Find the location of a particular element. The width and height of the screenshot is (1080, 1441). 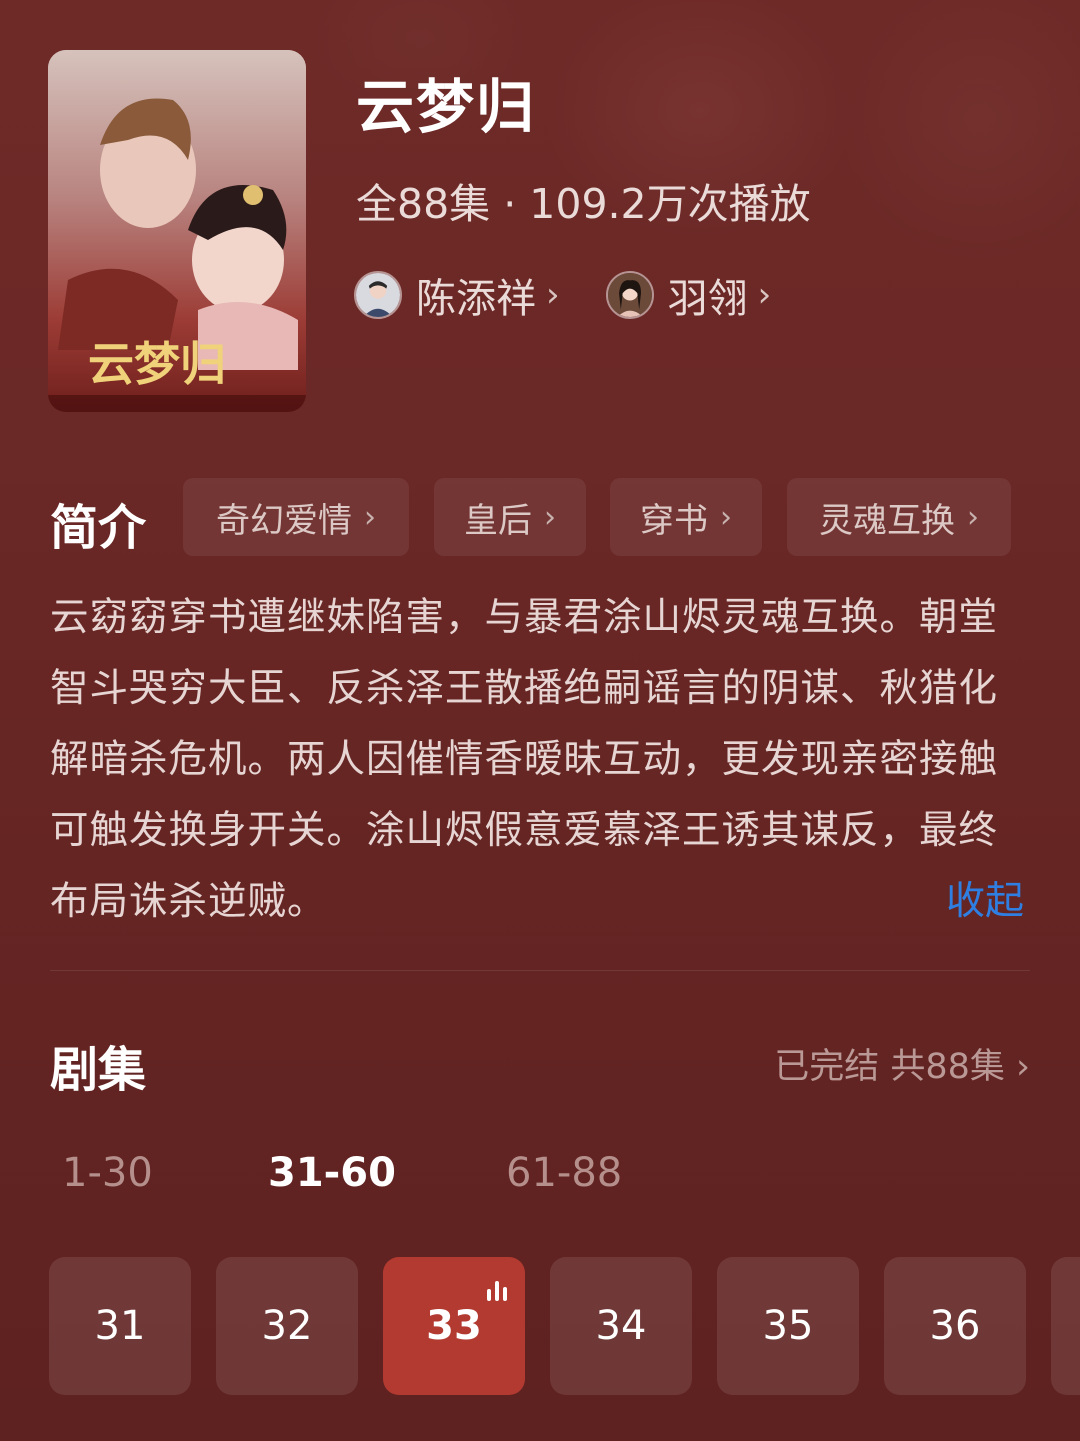

episodes-status-link: 已完结 共88集 › is located at coordinates (902, 1063).